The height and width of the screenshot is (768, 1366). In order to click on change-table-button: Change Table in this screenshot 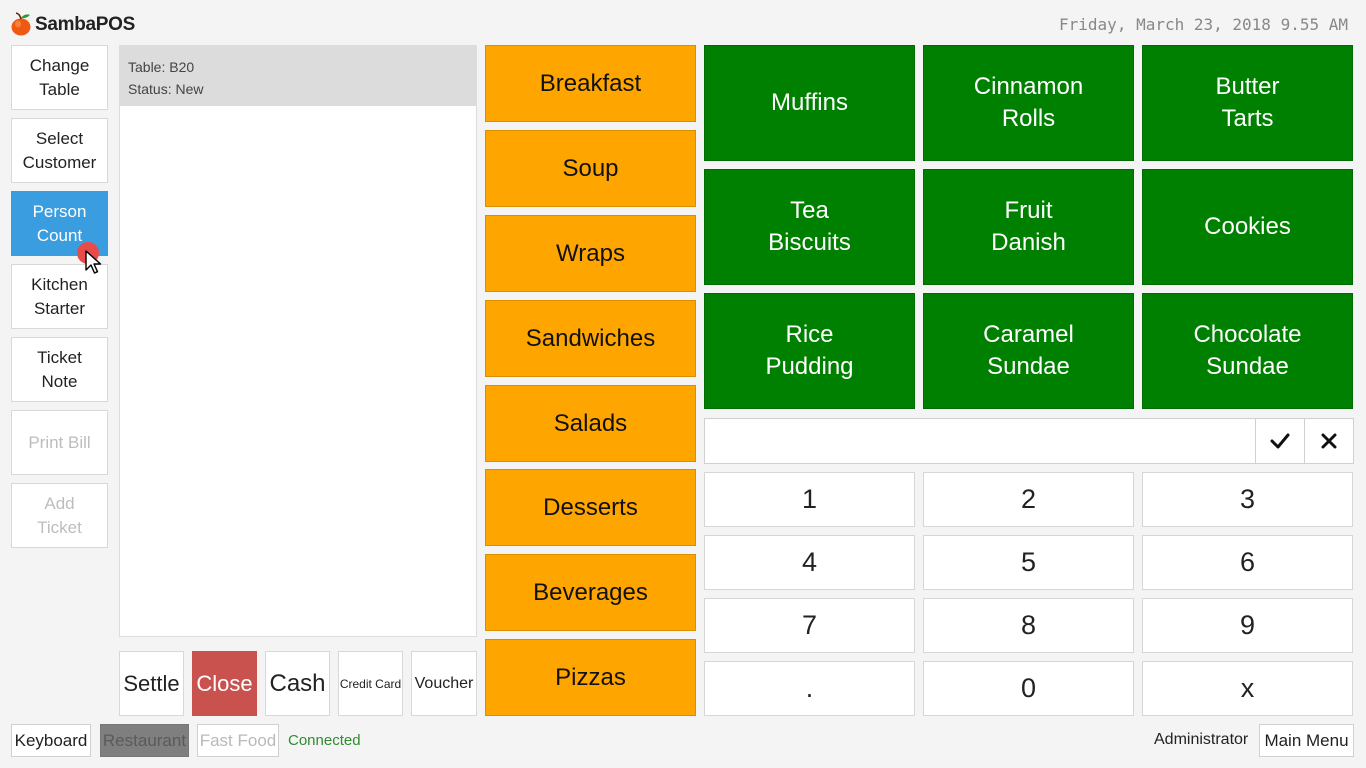, I will do `click(59, 77)`.